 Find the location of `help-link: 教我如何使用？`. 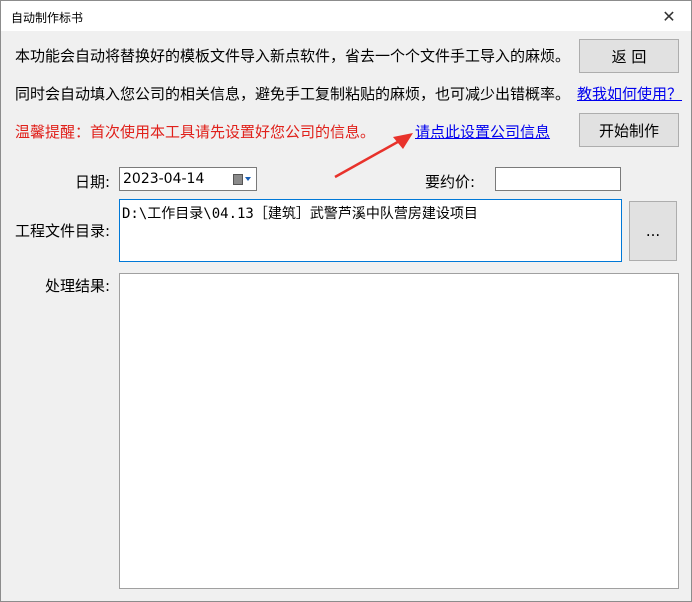

help-link: 教我如何使用？ is located at coordinates (629, 93).